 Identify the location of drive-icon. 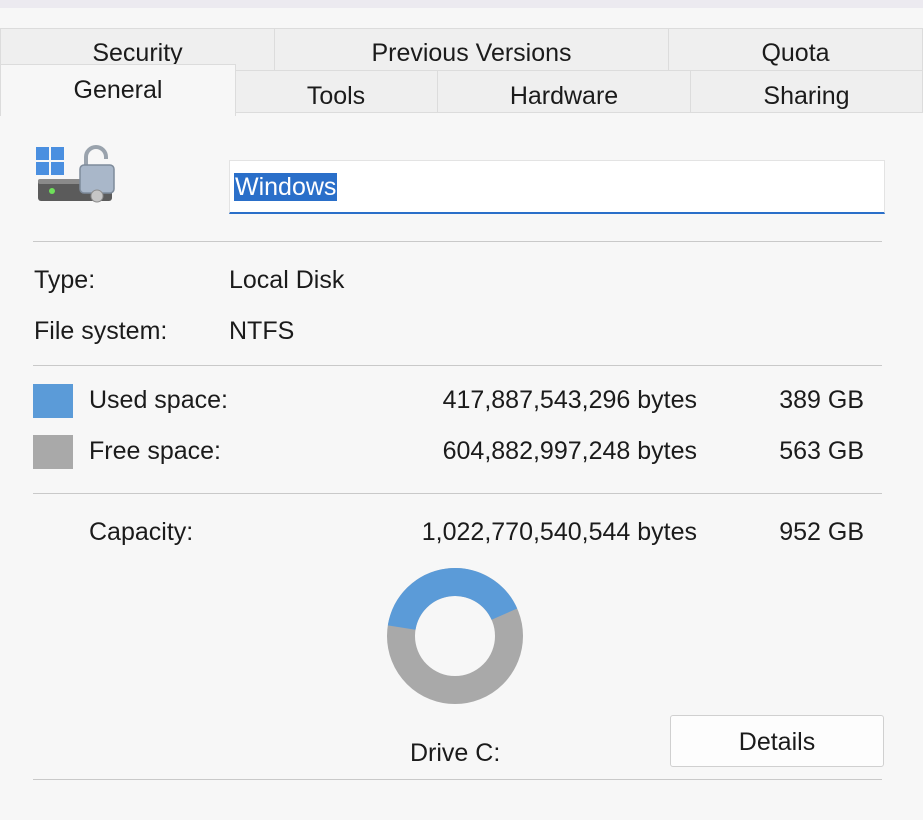
(77, 178).